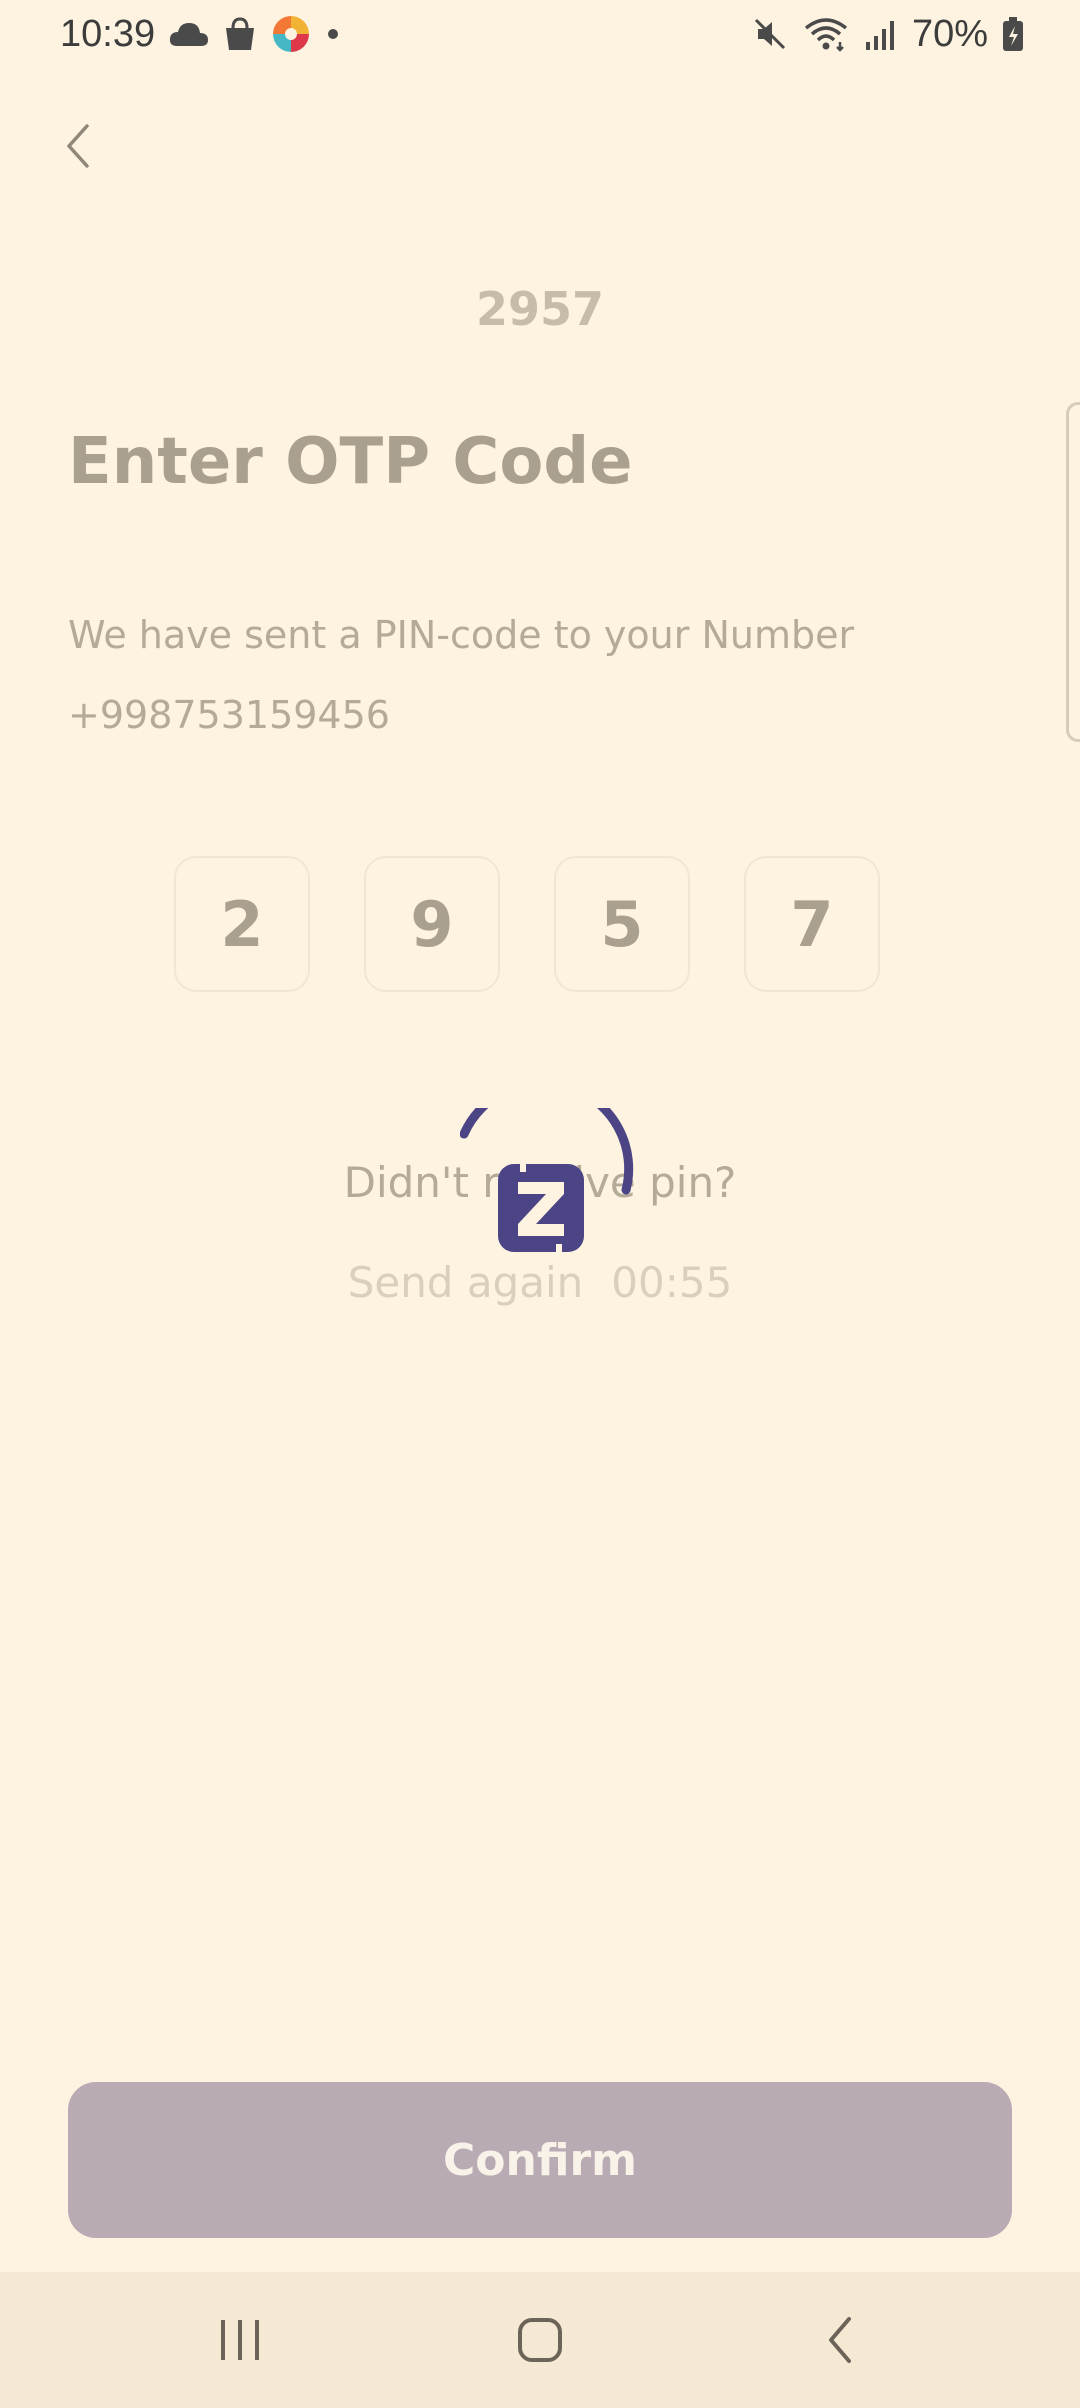 This screenshot has height=2408, width=1080. Describe the element at coordinates (466, 1282) in the screenshot. I see `send-again-link: Send again` at that location.